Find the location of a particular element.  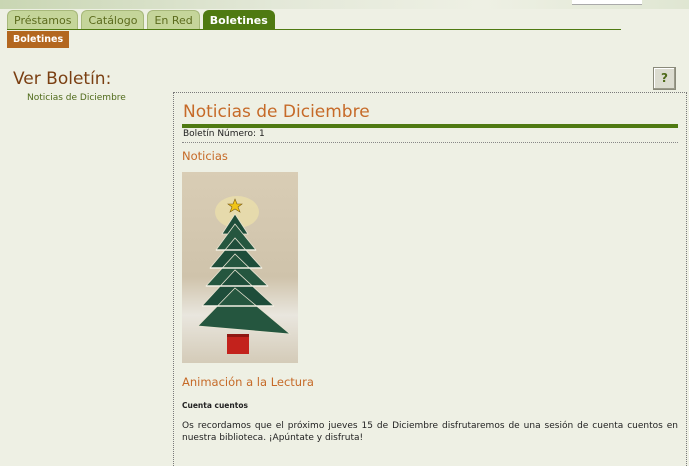

tab-catalogo: Catálogo is located at coordinates (113, 19).